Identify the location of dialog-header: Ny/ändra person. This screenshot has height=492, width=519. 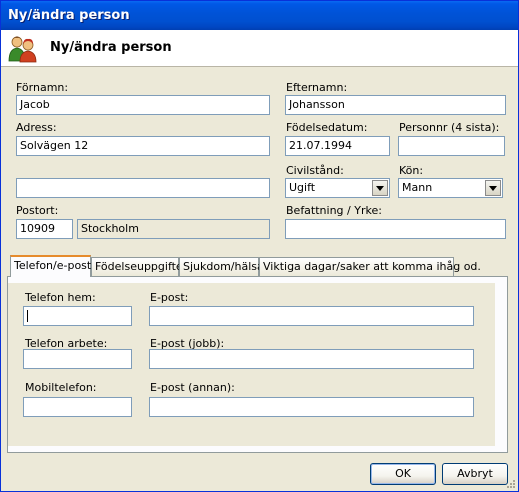
(259, 48).